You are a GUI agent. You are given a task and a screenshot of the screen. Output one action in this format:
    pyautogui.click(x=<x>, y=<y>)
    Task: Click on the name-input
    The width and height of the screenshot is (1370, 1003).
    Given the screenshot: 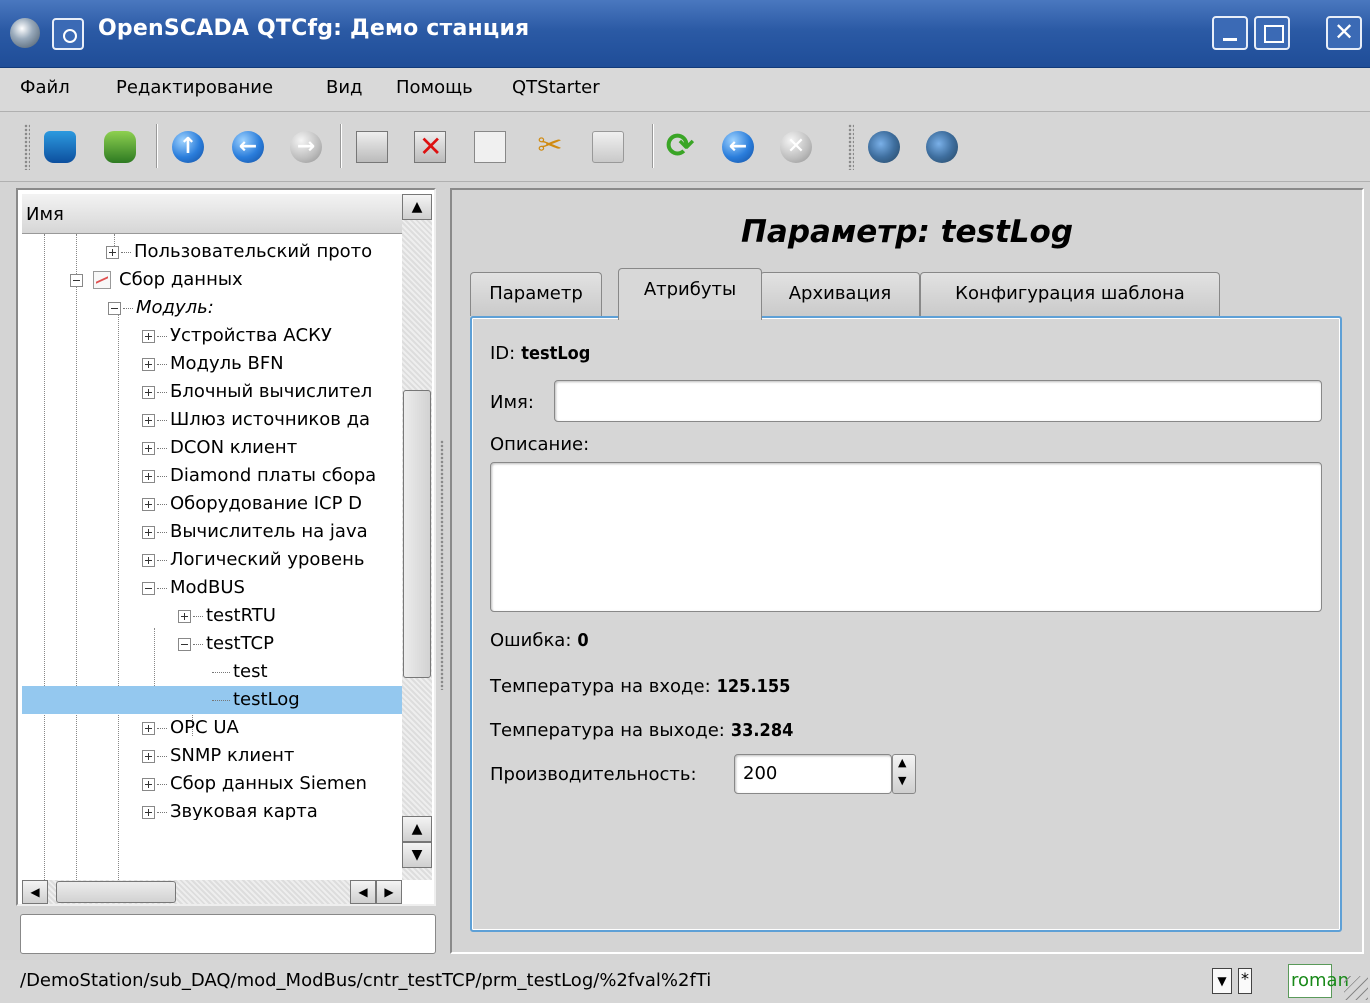 What is the action you would take?
    pyautogui.click(x=938, y=401)
    